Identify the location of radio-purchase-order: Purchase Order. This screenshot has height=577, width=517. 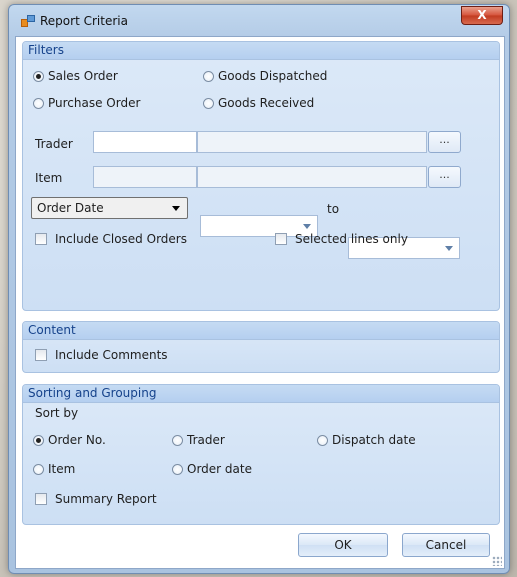
(86, 103).